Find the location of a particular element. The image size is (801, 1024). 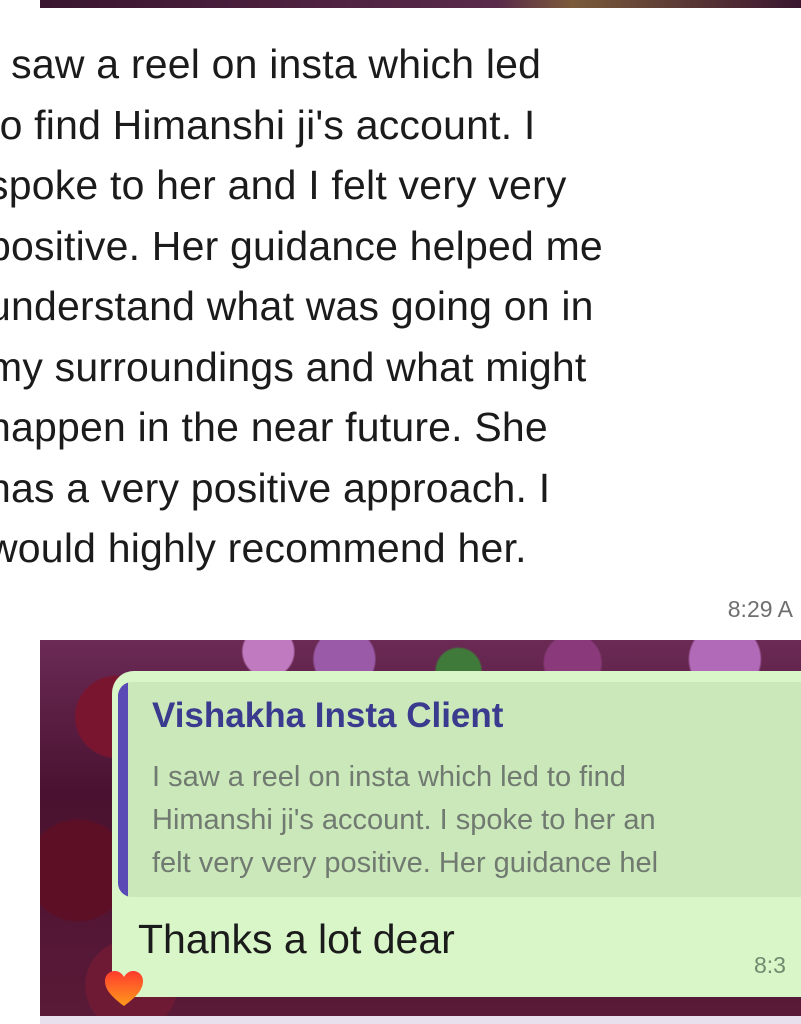

message-line: happen in the near future. She is located at coordinates (274, 427).